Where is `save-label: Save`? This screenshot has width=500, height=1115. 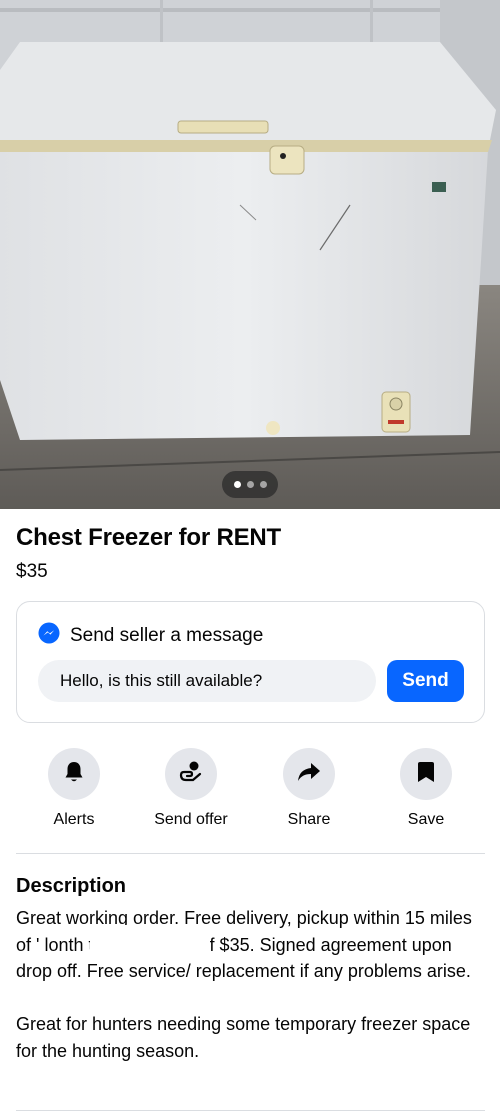
save-label: Save is located at coordinates (426, 819).